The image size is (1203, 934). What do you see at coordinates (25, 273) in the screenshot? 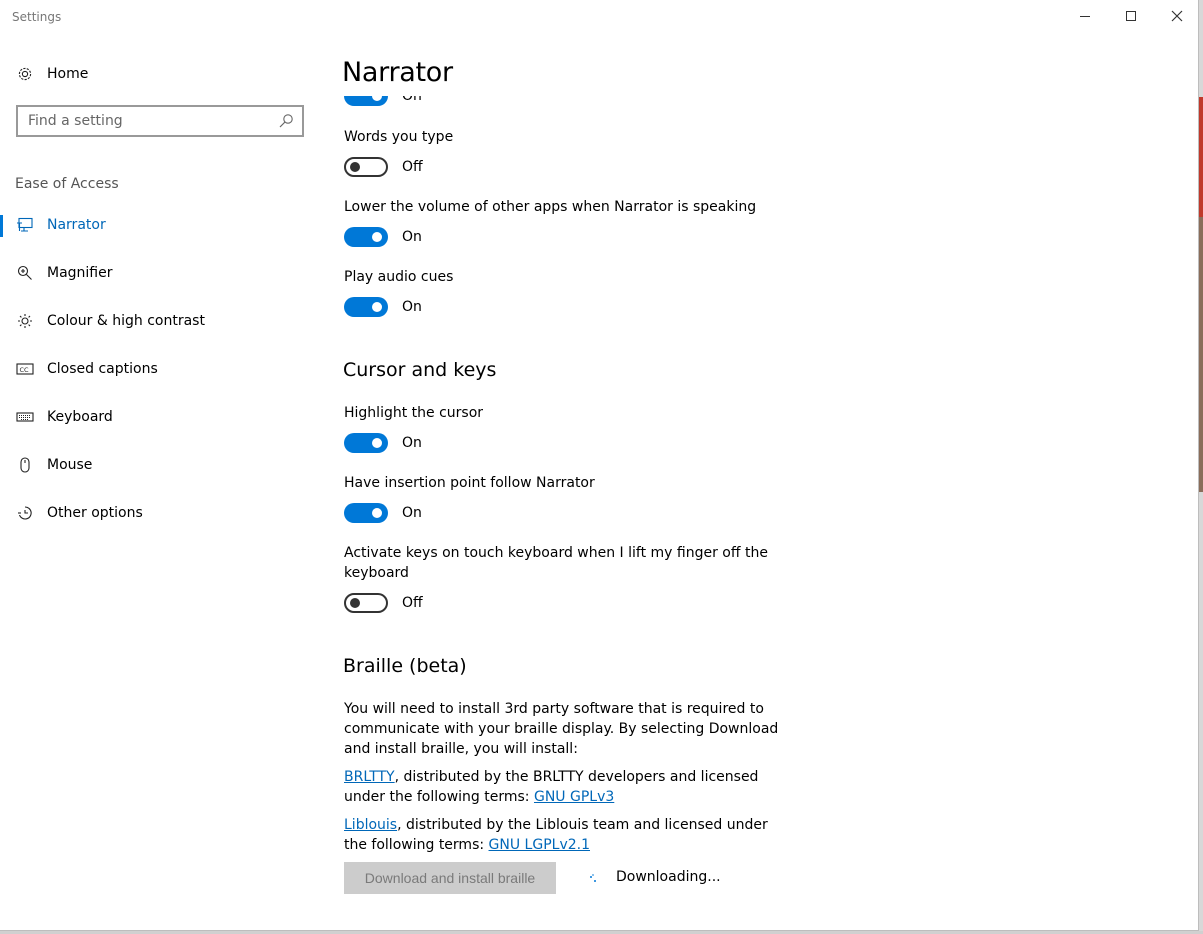
I see `magnifier-icon` at bounding box center [25, 273].